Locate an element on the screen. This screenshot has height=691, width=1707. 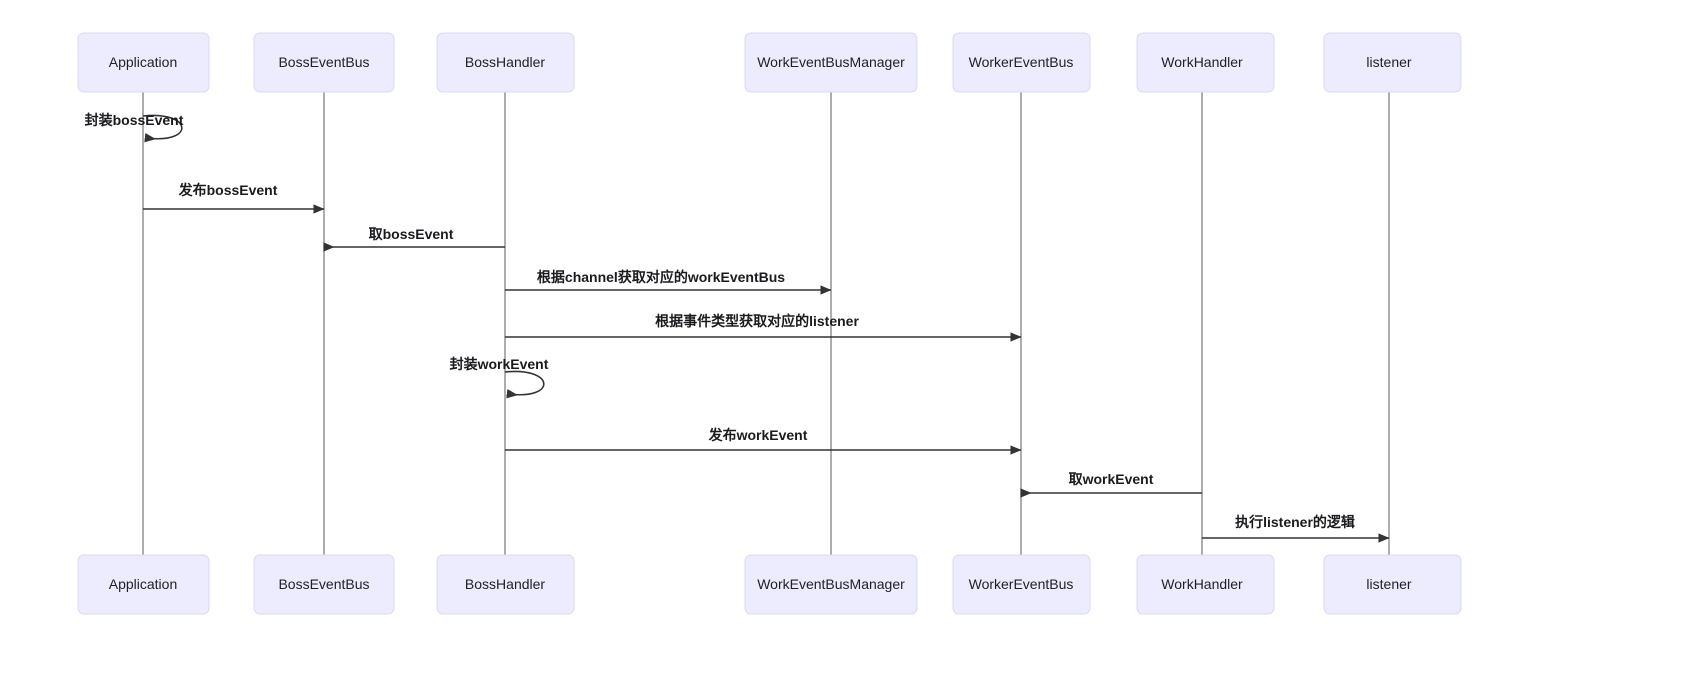
message-m9: 执行listener的逻辑 is located at coordinates (1296, 528).